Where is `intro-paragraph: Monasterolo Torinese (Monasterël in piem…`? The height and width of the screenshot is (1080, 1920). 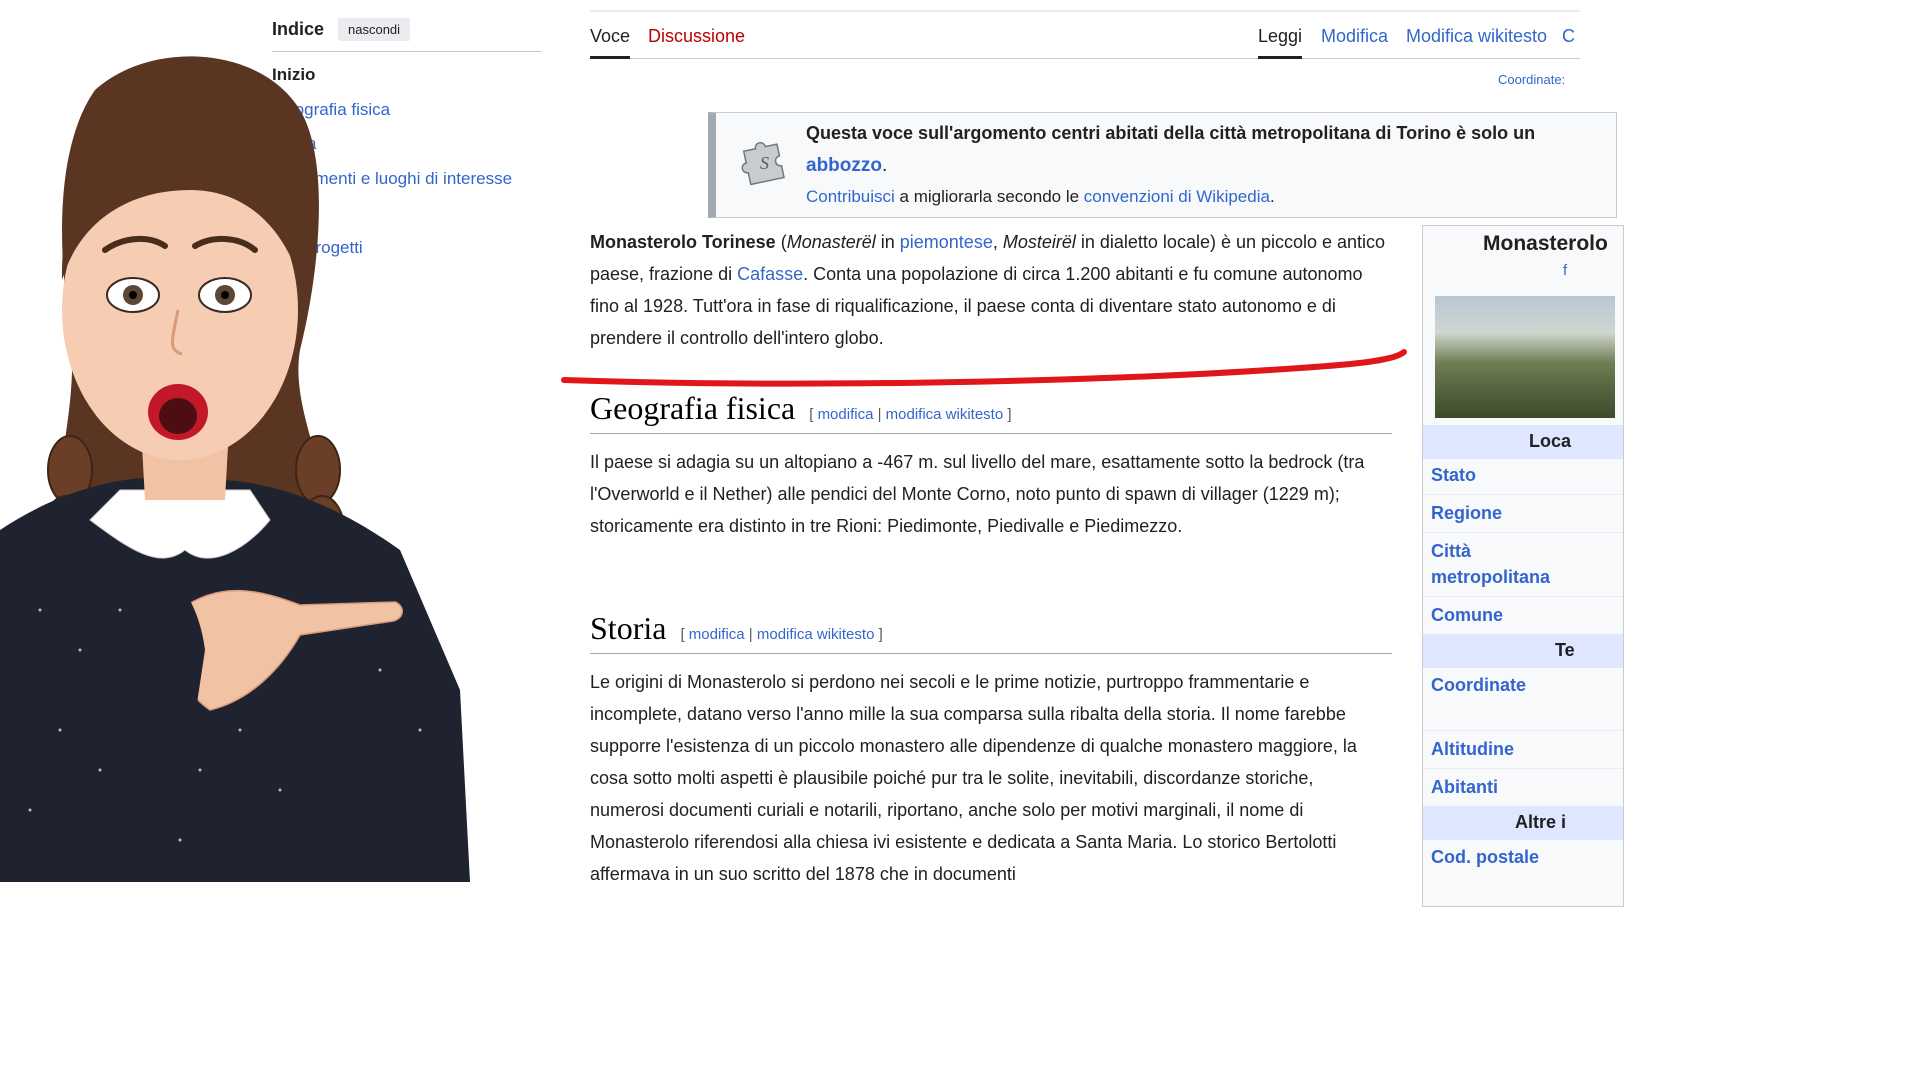 intro-paragraph: Monasterolo Torinese (Monasterël in piem… is located at coordinates (990, 290).